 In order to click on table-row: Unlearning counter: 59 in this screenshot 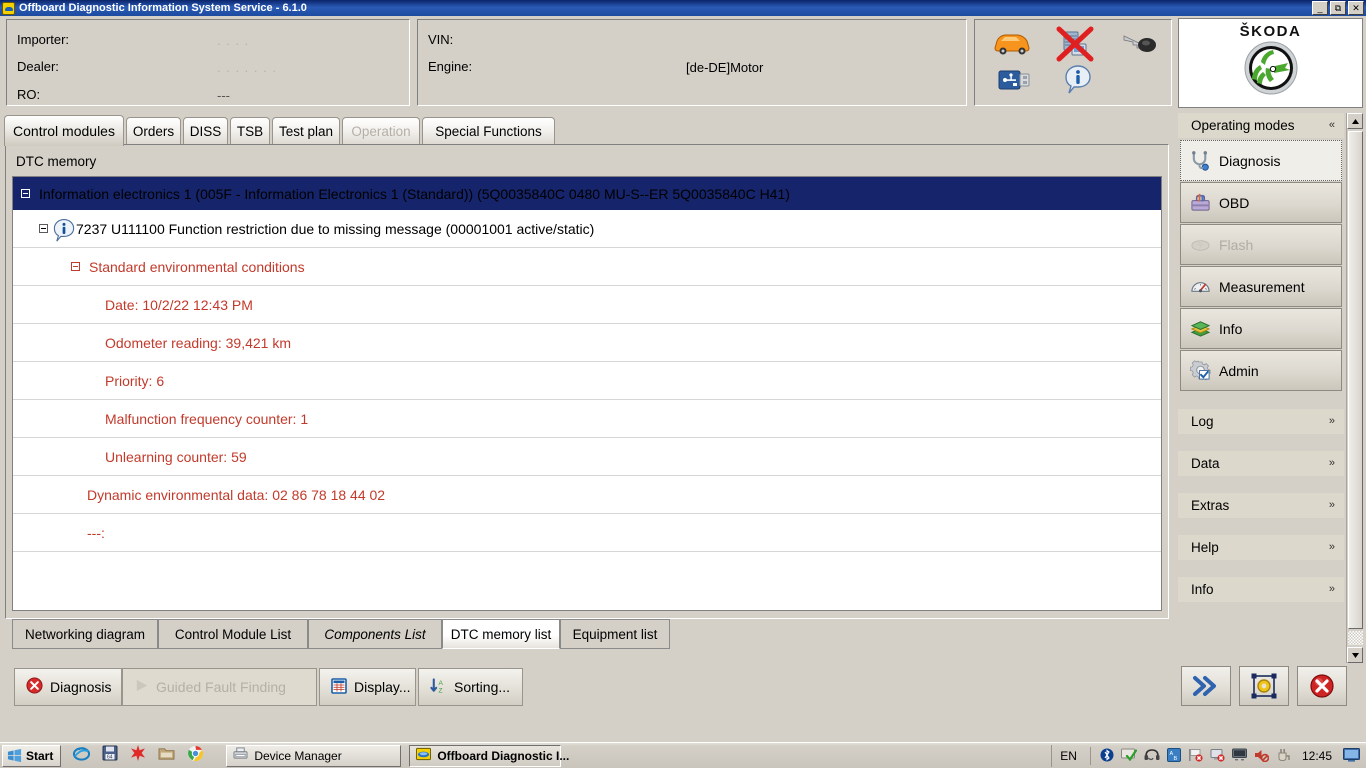, I will do `click(587, 457)`.